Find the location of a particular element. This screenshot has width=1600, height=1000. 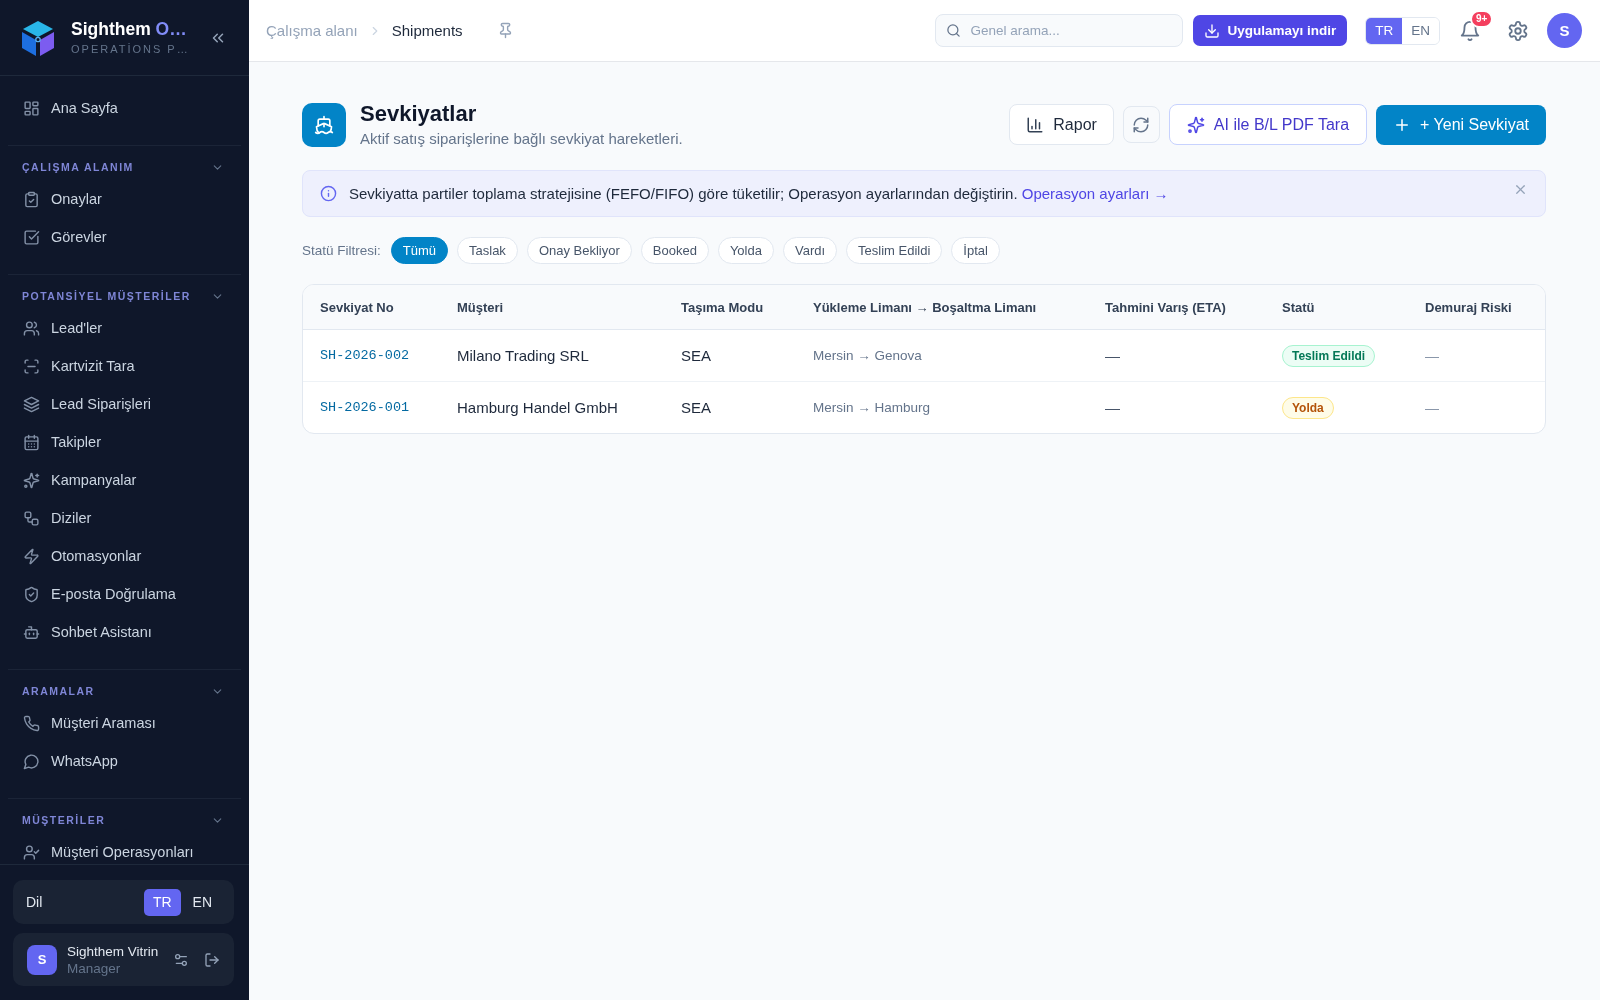

sidebar-item: Kampanyalar is located at coordinates (124, 480).